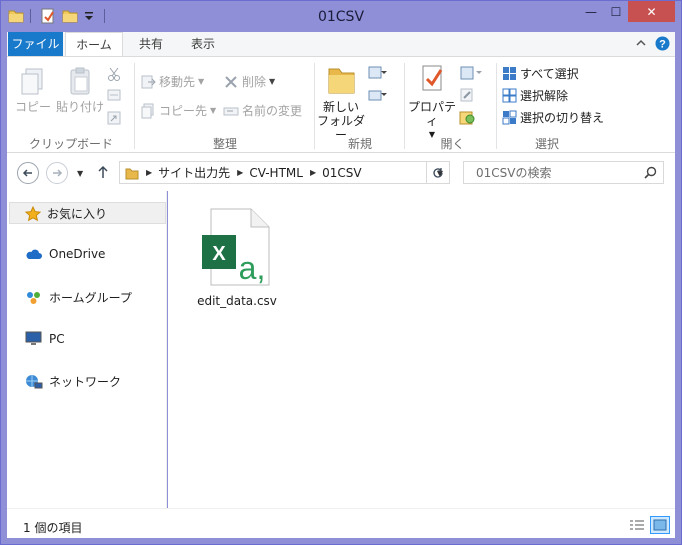 This screenshot has height=545, width=682. Describe the element at coordinates (103, 173) in the screenshot. I see `up-arrow-icon` at that location.